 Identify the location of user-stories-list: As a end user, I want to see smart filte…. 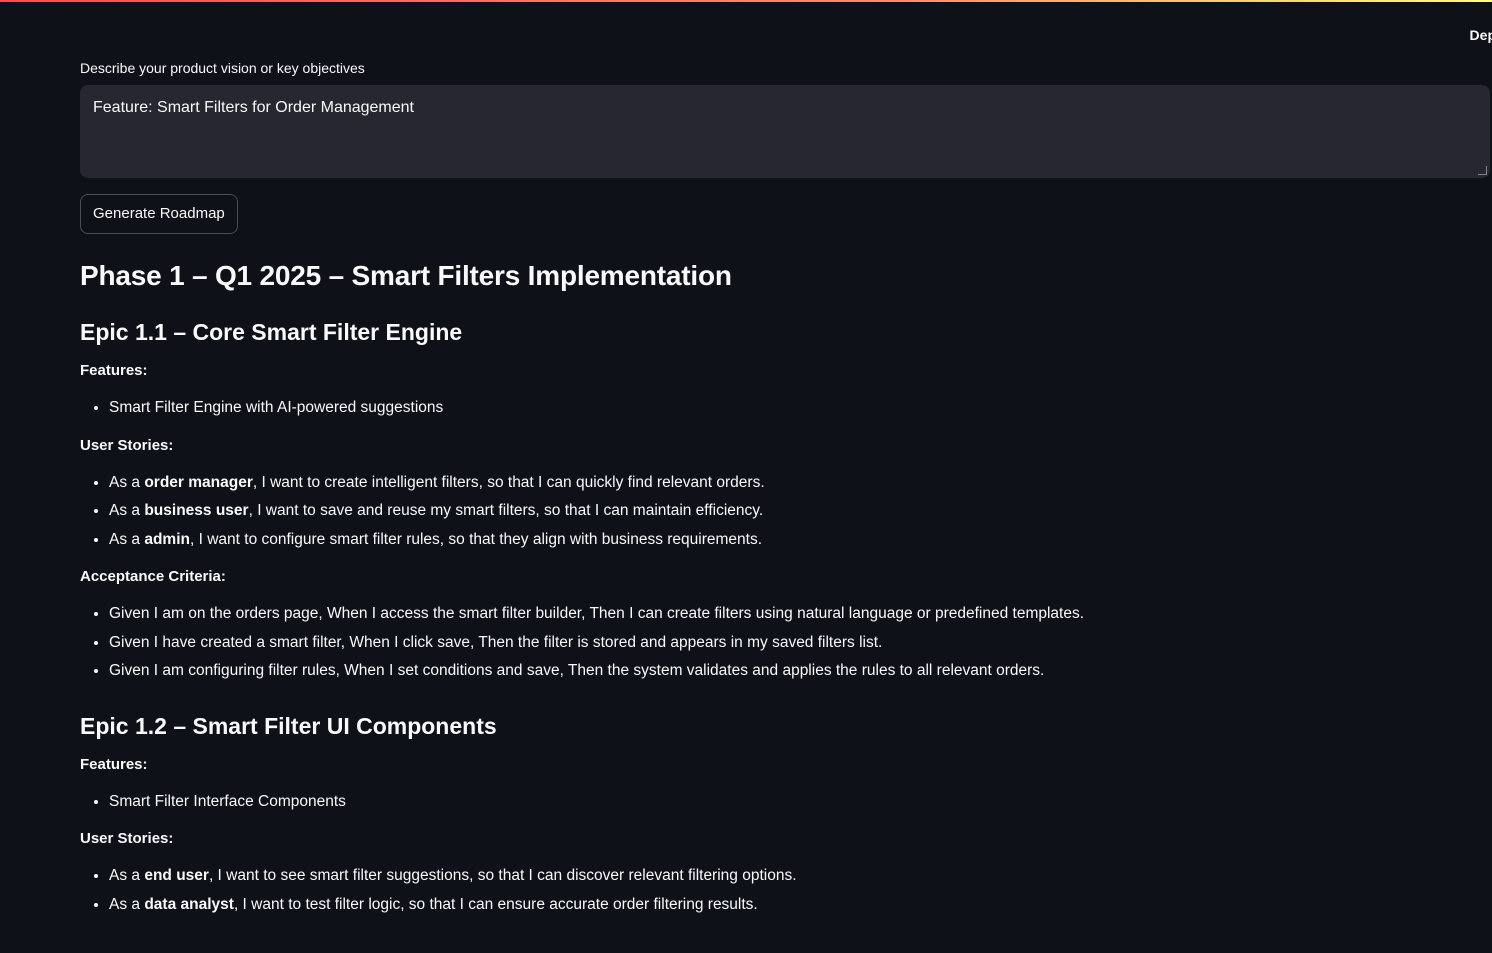
(785, 890).